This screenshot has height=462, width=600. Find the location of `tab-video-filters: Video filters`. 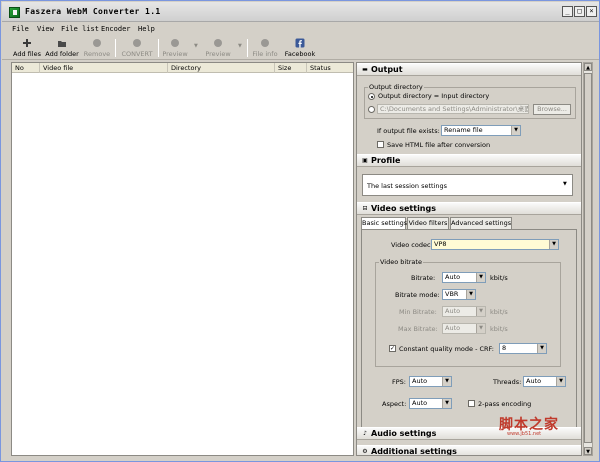

tab-video-filters: Video filters is located at coordinates (428, 223).